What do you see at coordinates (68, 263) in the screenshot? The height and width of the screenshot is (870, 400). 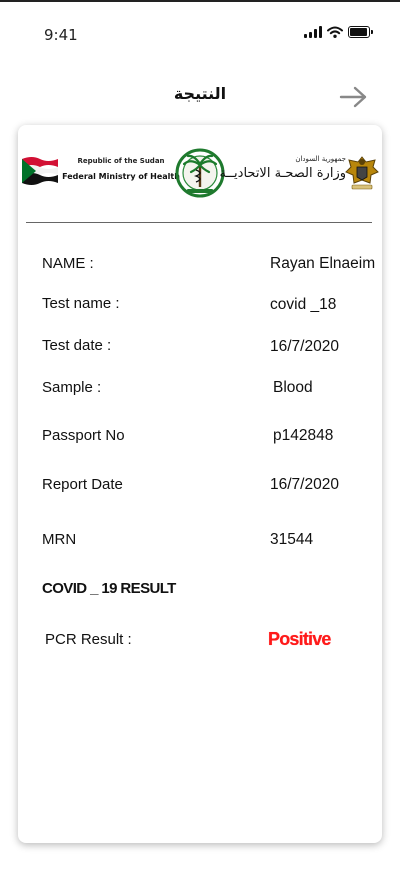 I see `name-label: NAME :` at bounding box center [68, 263].